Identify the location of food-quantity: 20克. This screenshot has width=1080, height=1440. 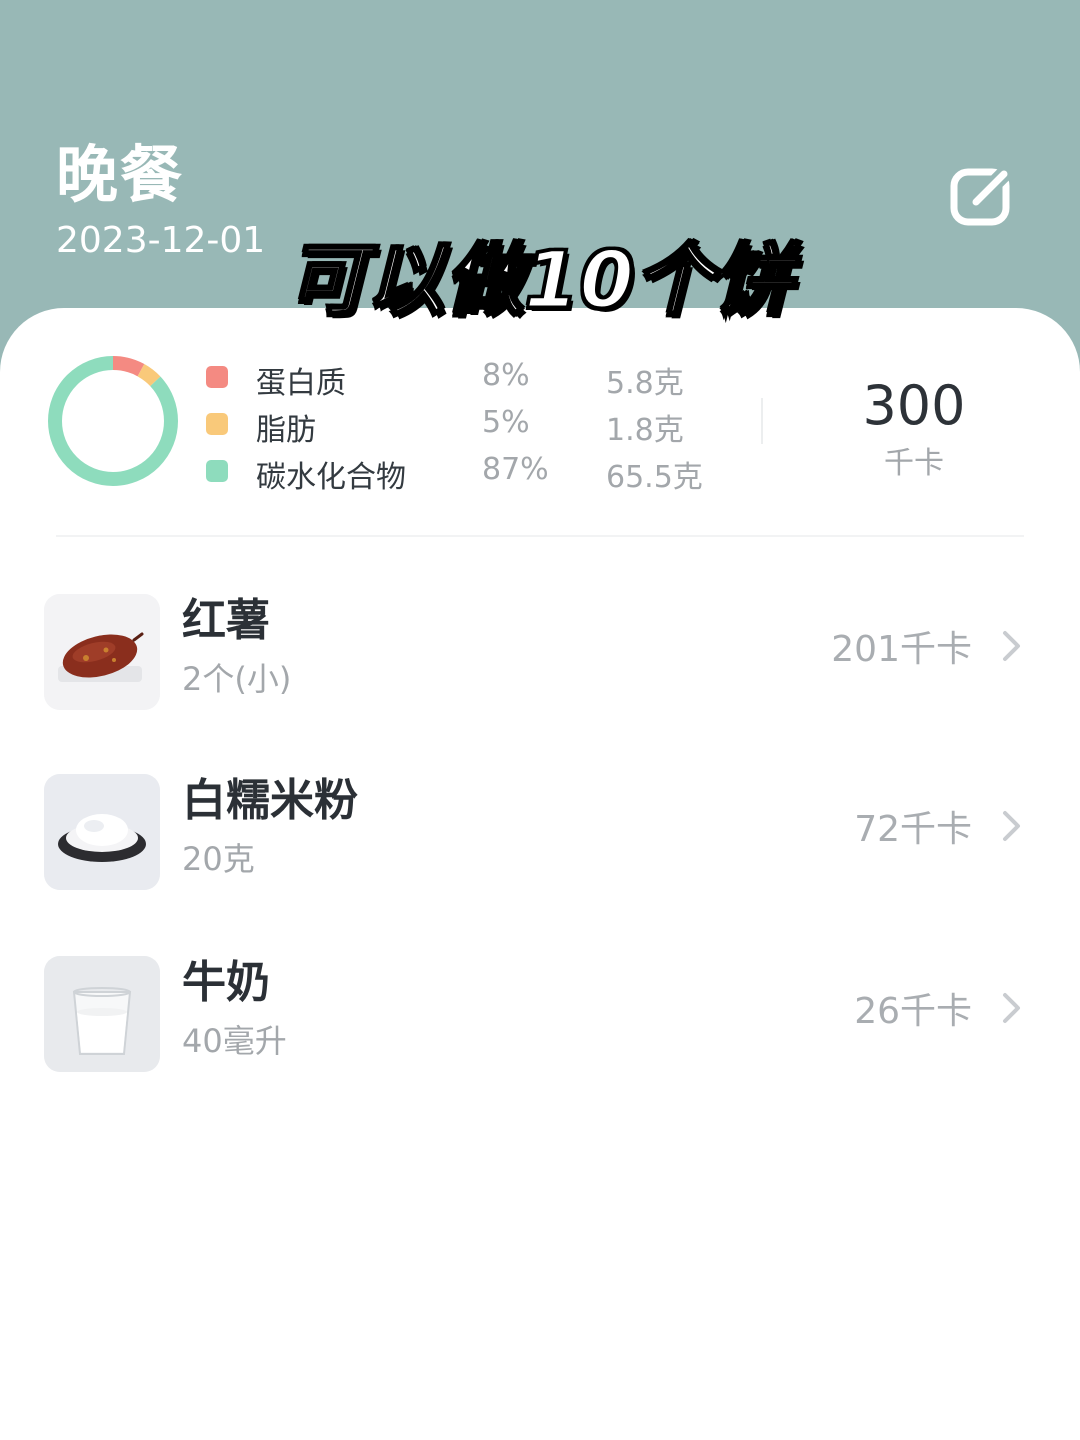
(218, 859).